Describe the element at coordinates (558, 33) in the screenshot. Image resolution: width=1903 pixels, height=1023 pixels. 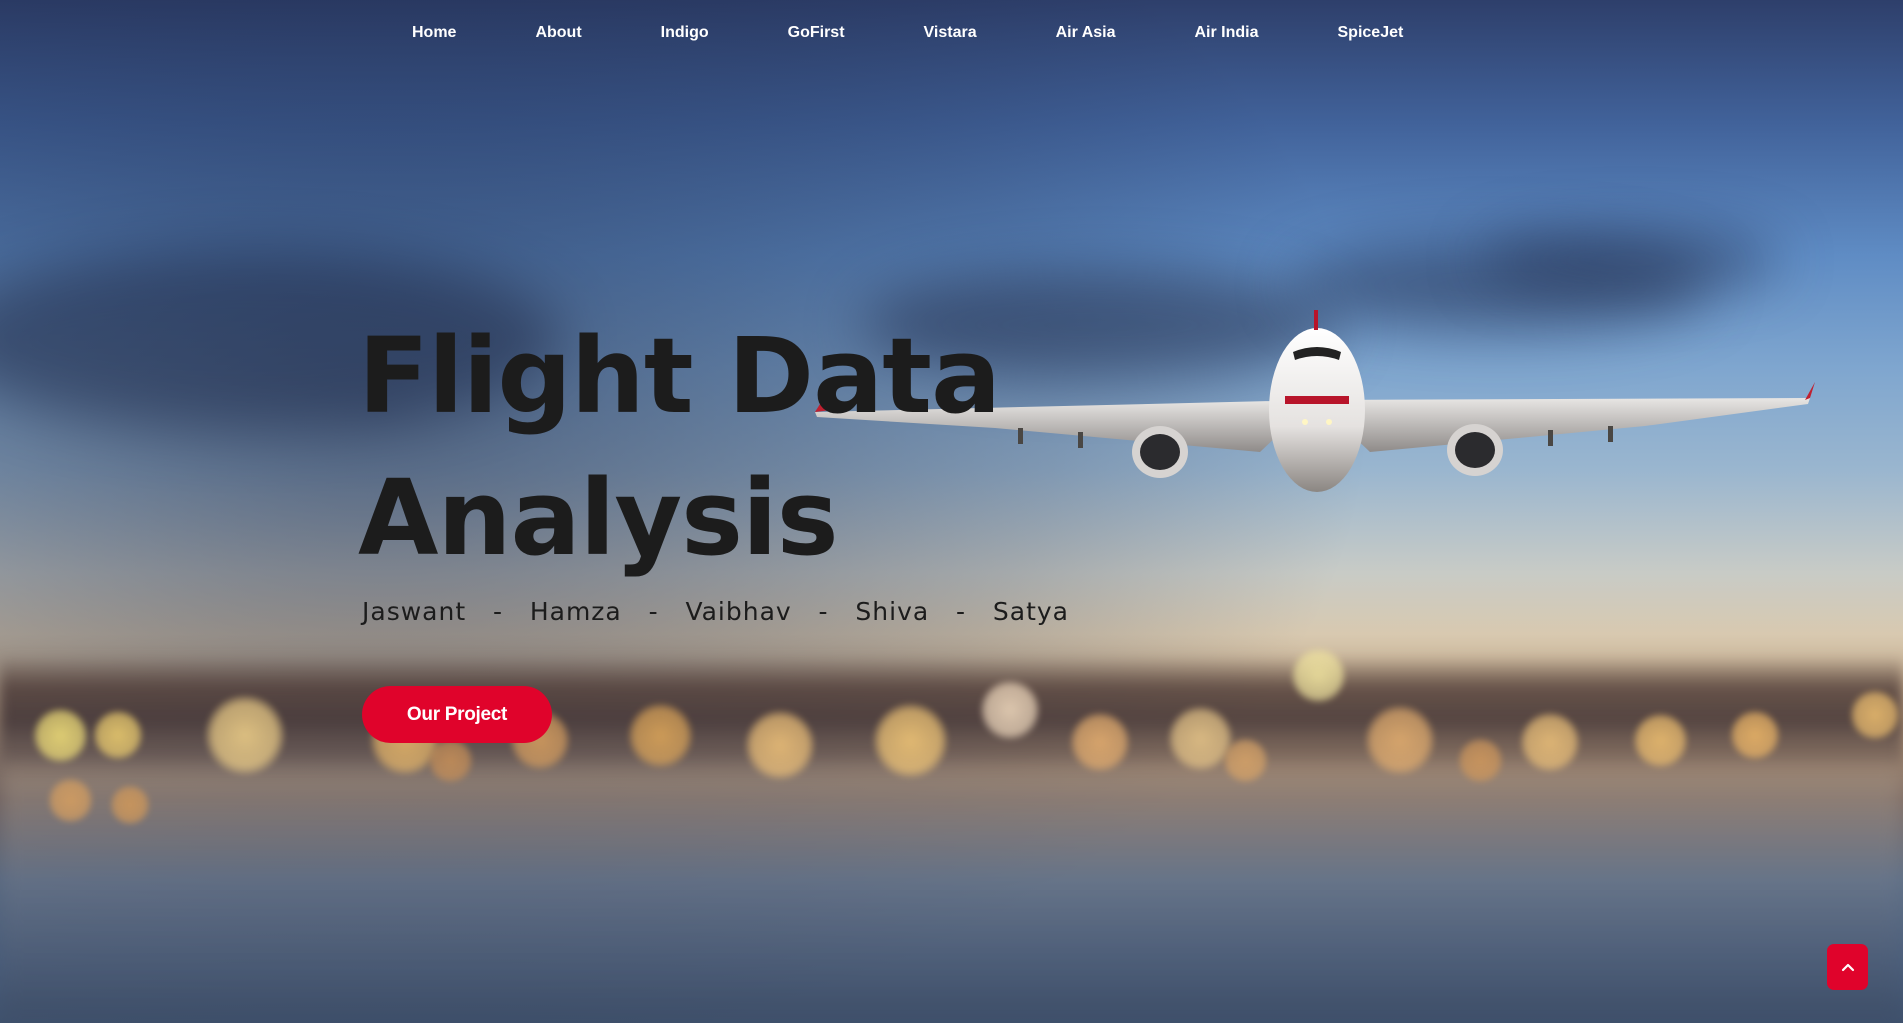
I see `nav-item-about: About` at that location.